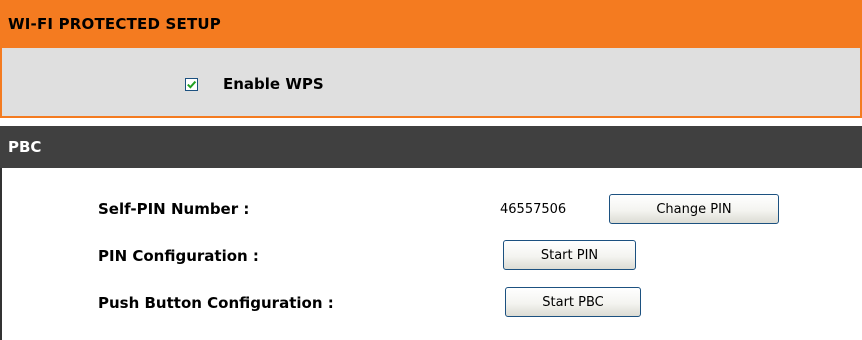 This screenshot has width=862, height=340. I want to click on start-pbc-button: Start PBC, so click(573, 302).